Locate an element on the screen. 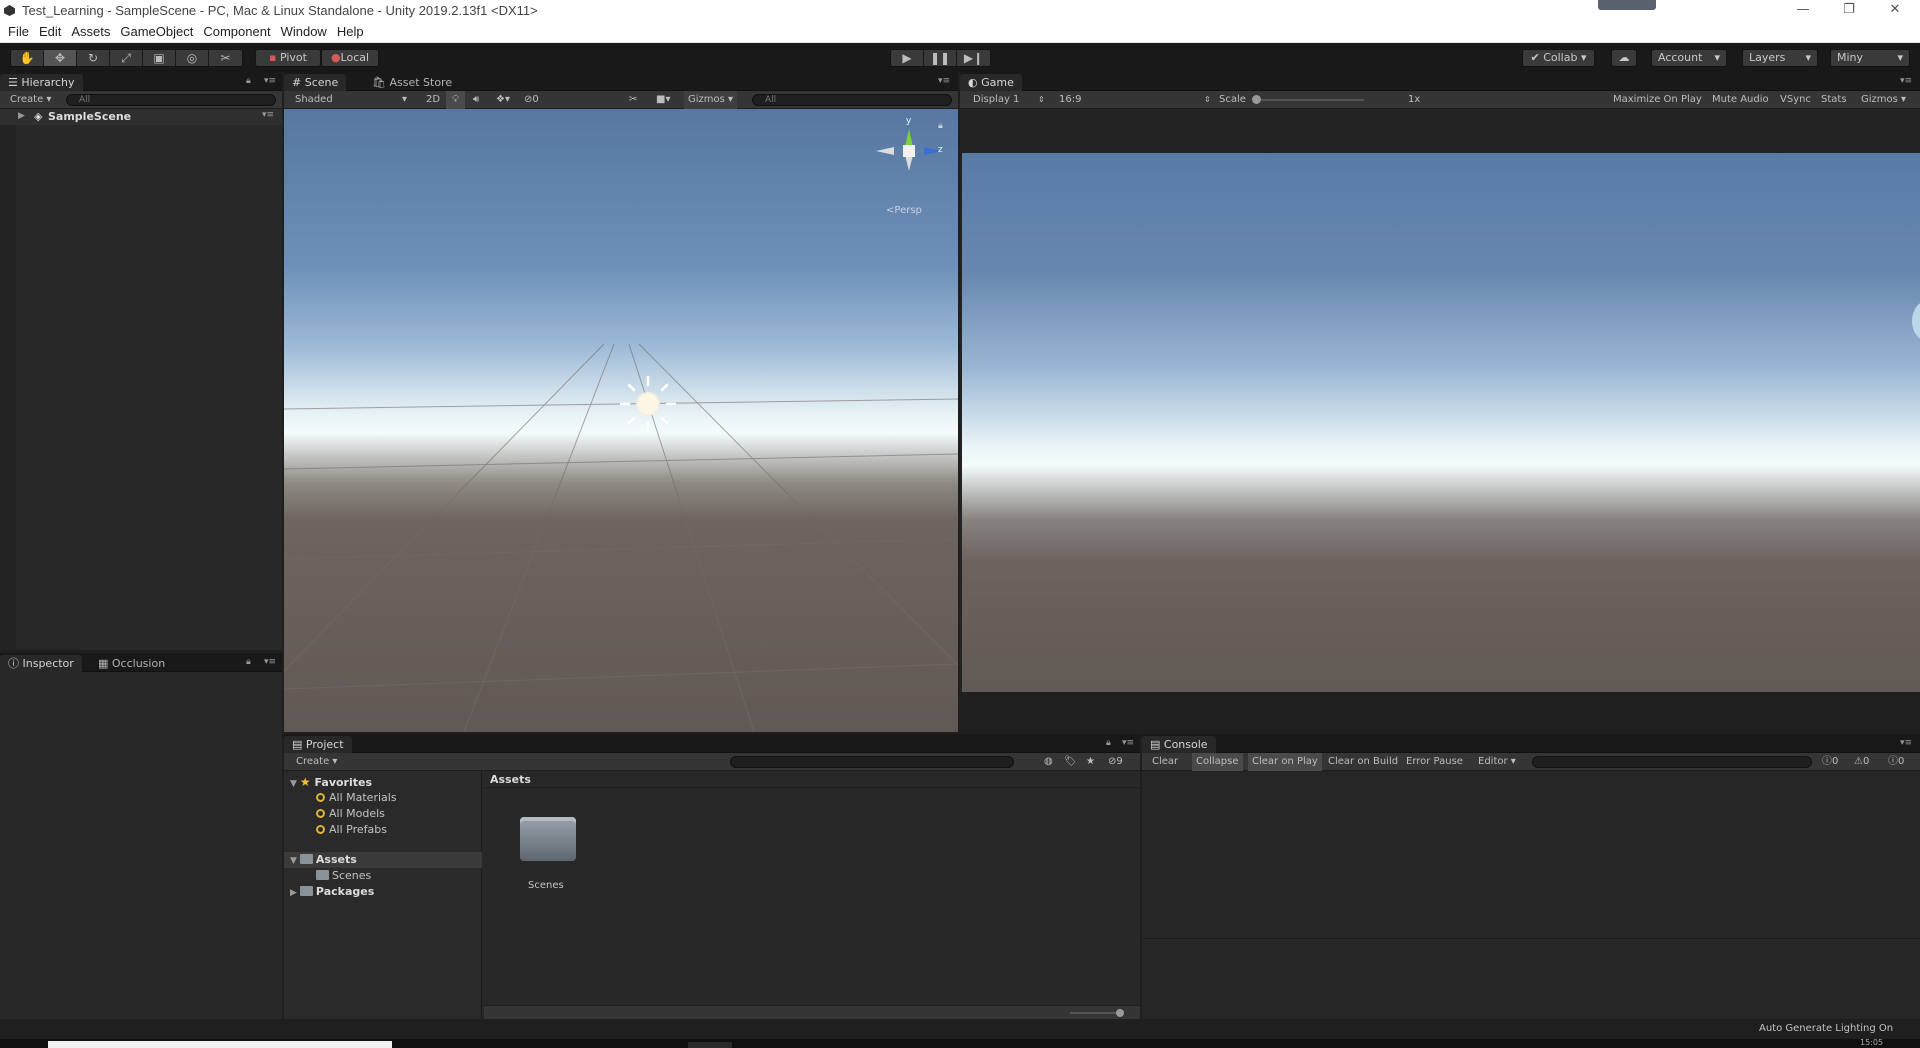 This screenshot has width=1920, height=1048. console-detail-area is located at coordinates (1531, 979).